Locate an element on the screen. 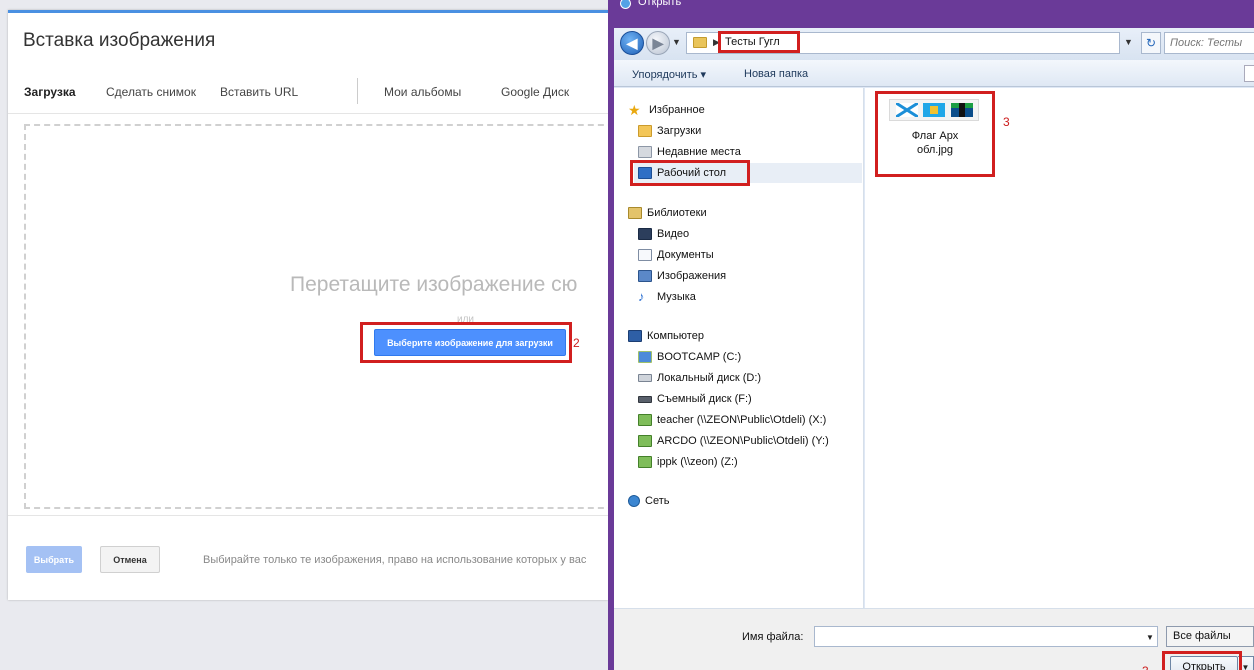 Image resolution: width=1254 pixels, height=670 pixels. dialog-title: Вставка изображения is located at coordinates (119, 40).